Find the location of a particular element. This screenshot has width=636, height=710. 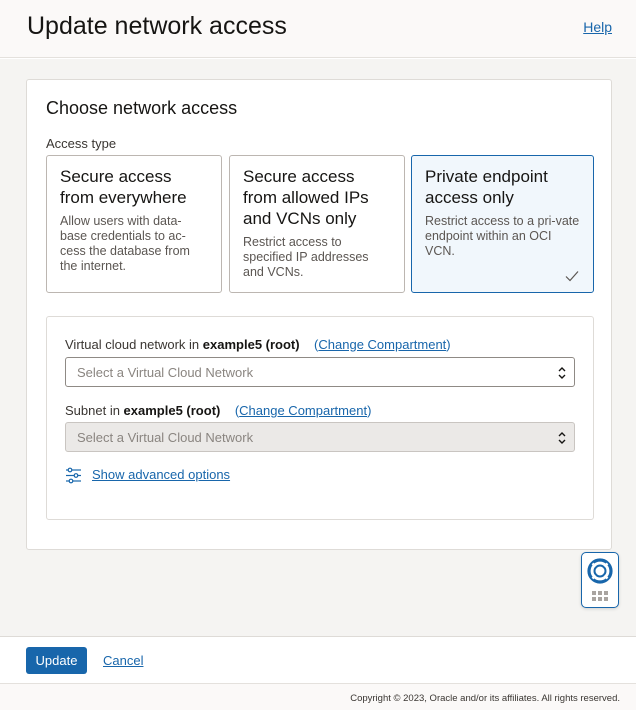

advanced-options-label: Show advanced options is located at coordinates (161, 474).